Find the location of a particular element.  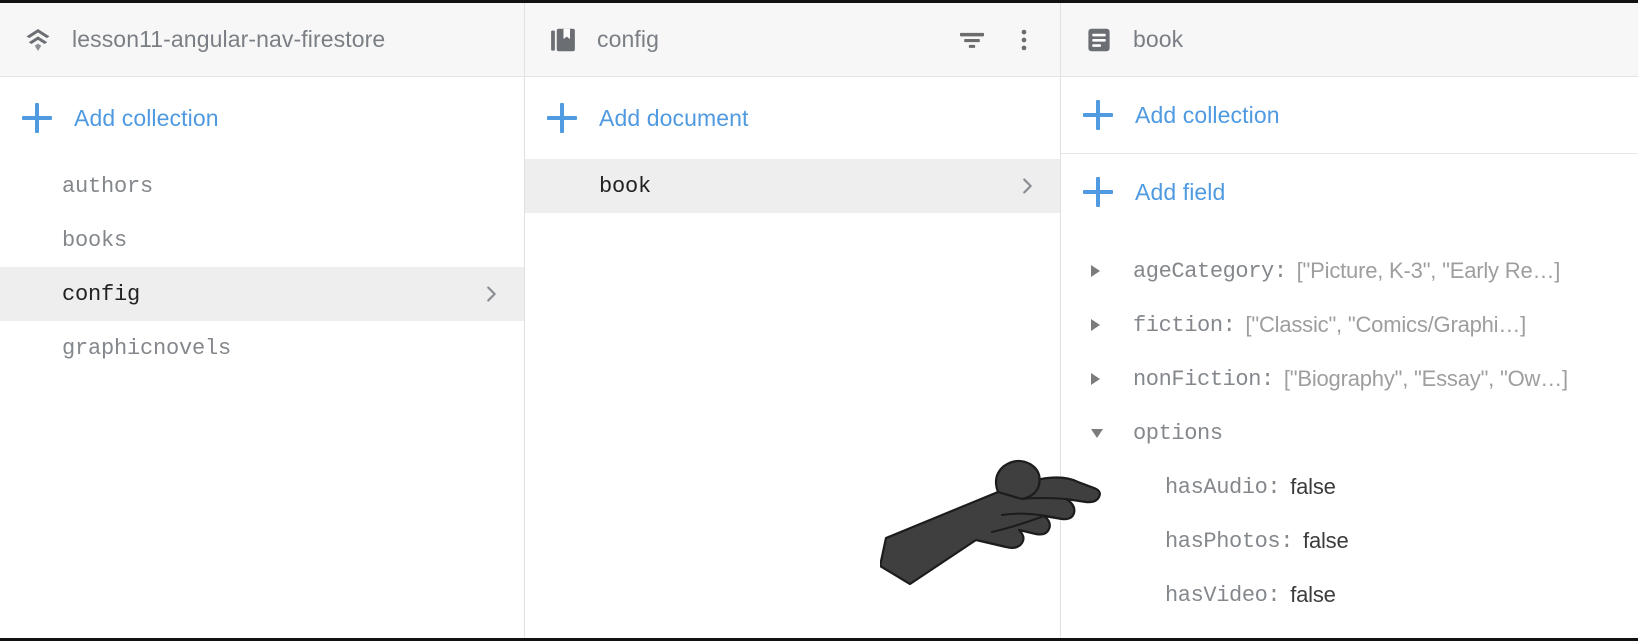

project-name-title: lesson11-angular-nav-firestore is located at coordinates (229, 39).